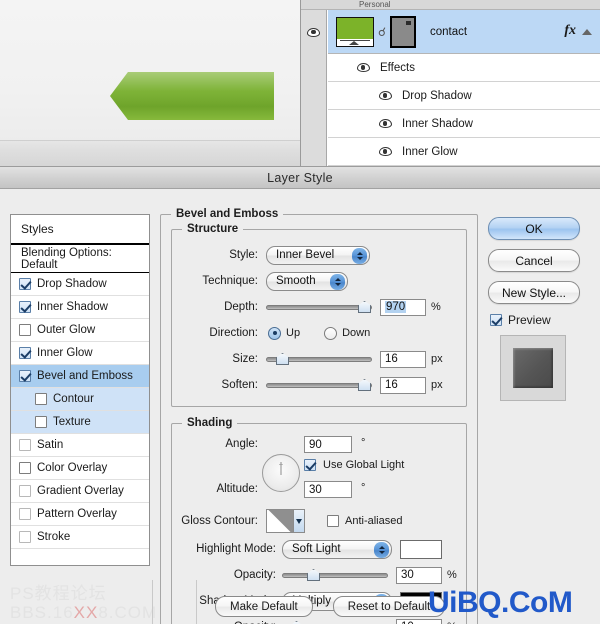 The width and height of the screenshot is (600, 624). I want to click on effects-header-row: Effects, so click(464, 68).